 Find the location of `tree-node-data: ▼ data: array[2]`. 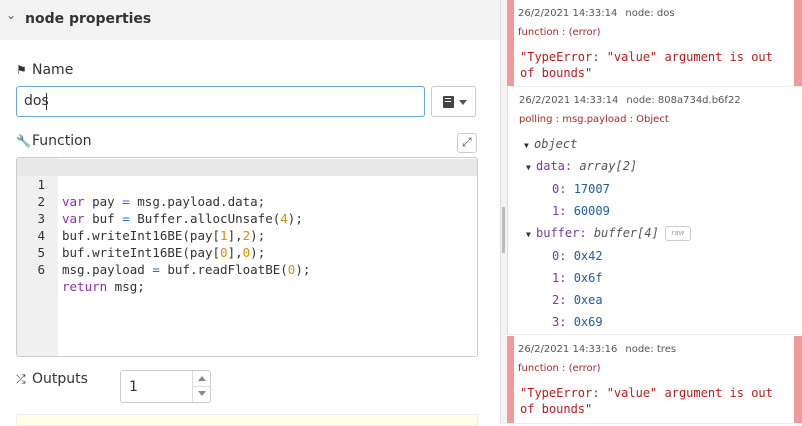

tree-node-data: ▼ data: array[2] is located at coordinates (581, 166).